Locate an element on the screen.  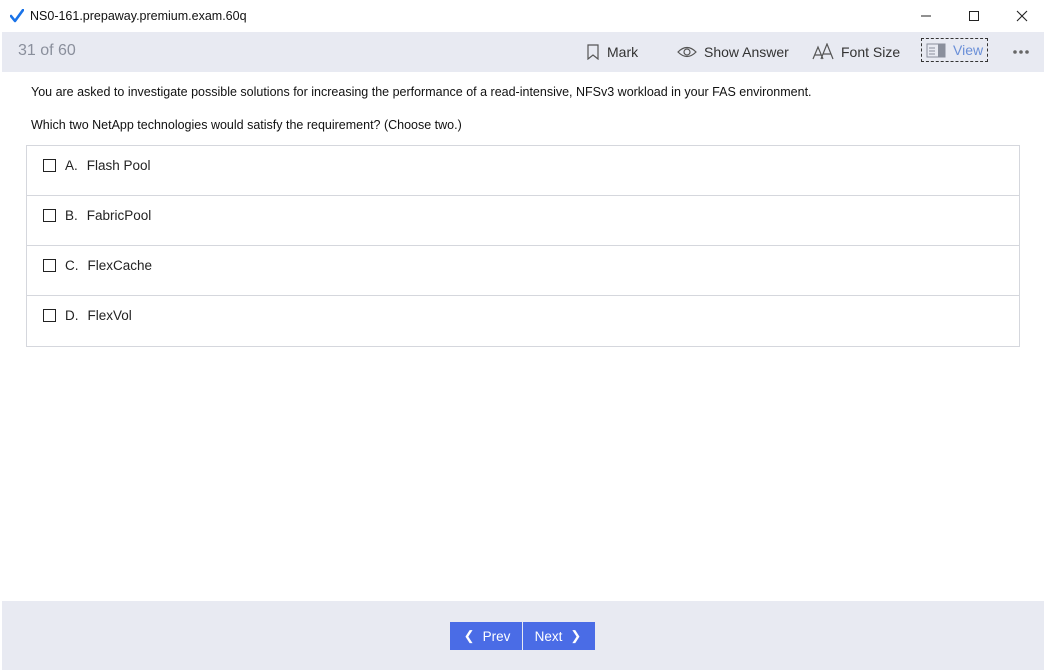
question-counter: 31 of 60 is located at coordinates (47, 50).